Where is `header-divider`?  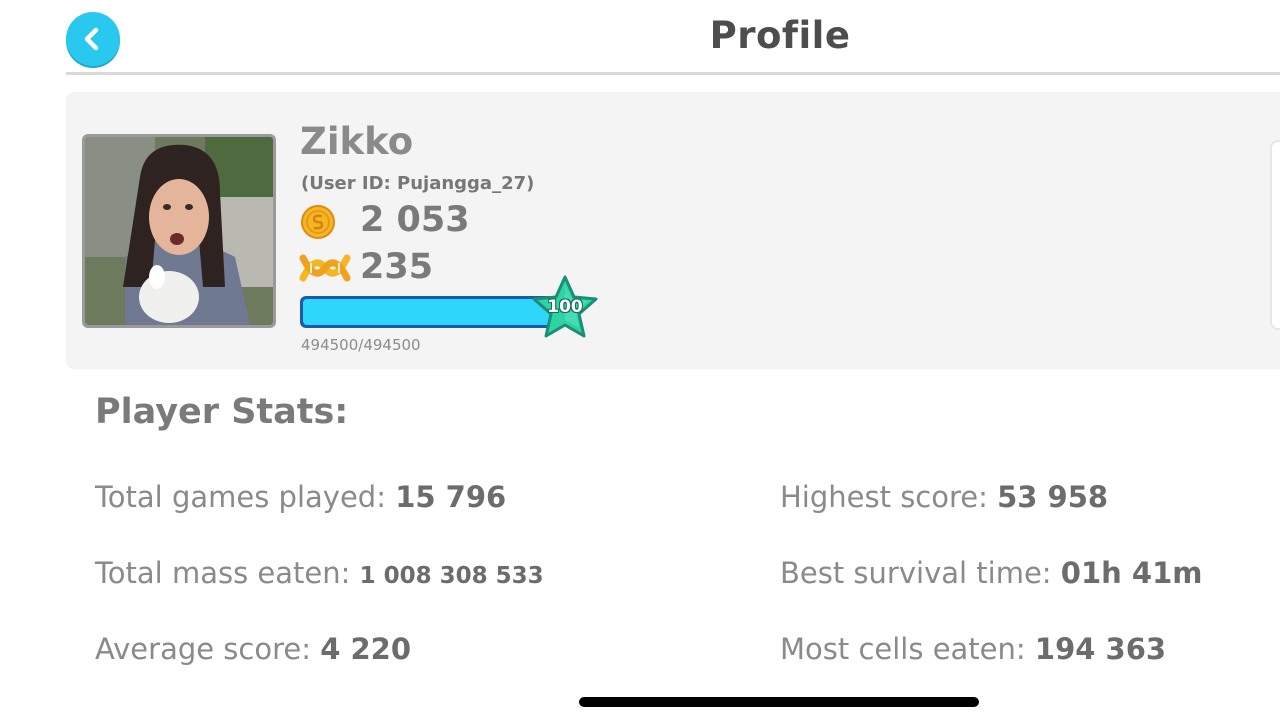
header-divider is located at coordinates (673, 73).